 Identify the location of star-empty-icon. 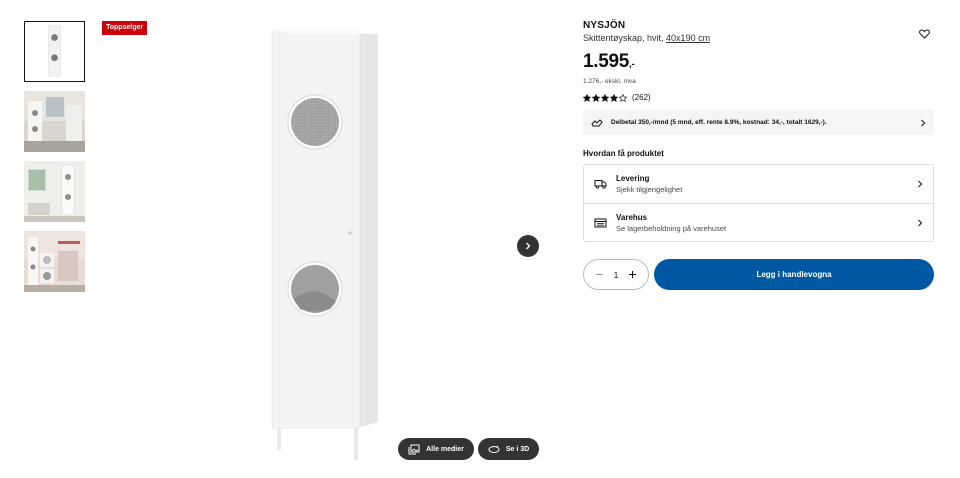
(623, 97).